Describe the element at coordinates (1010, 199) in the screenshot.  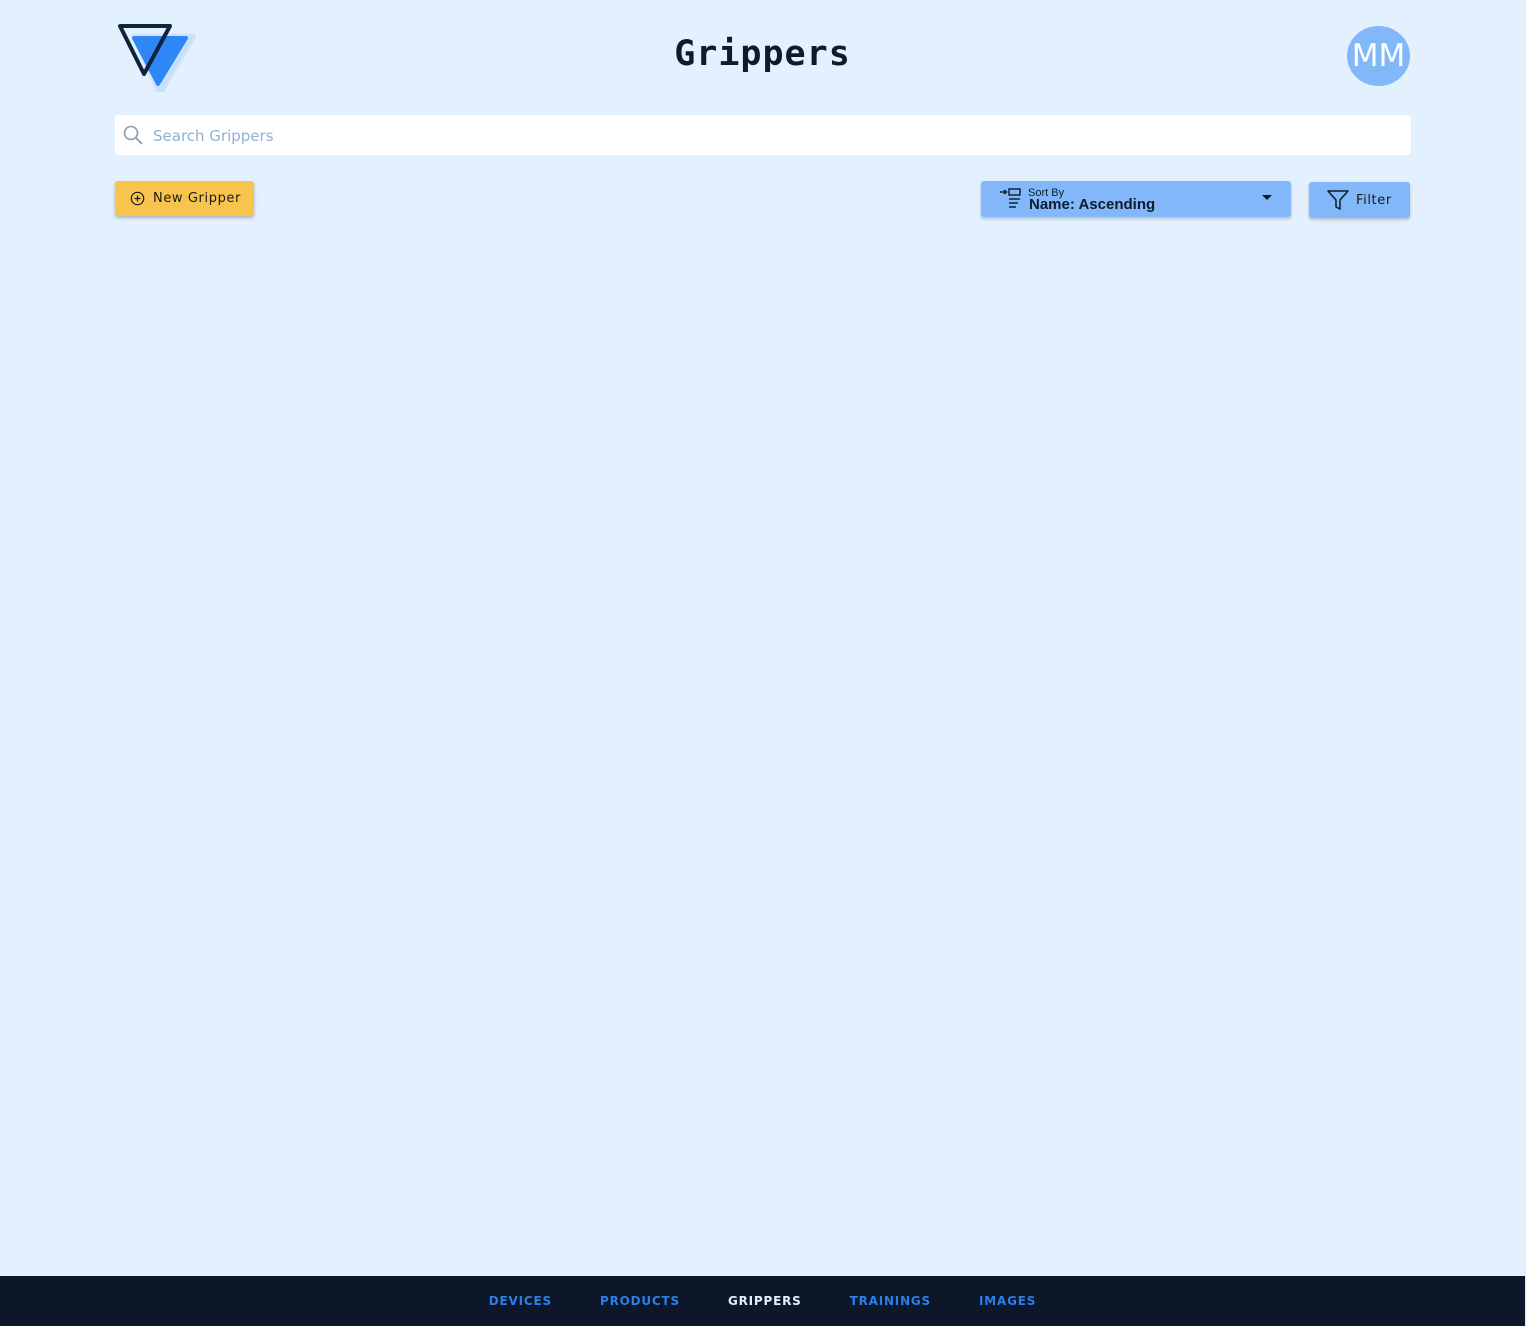
I see `sort-list-icon` at that location.